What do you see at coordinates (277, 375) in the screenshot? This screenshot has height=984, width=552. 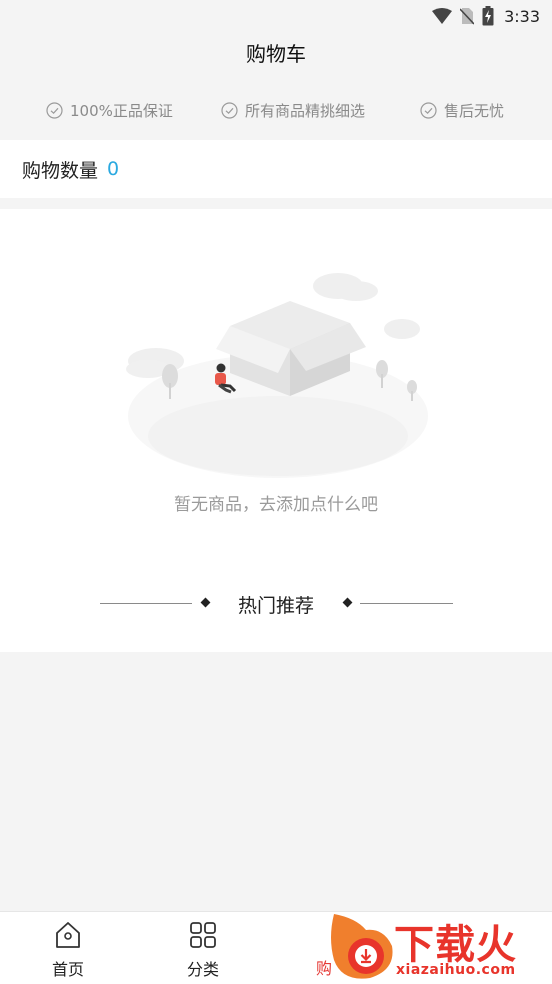 I see `empty-box-illustration` at bounding box center [277, 375].